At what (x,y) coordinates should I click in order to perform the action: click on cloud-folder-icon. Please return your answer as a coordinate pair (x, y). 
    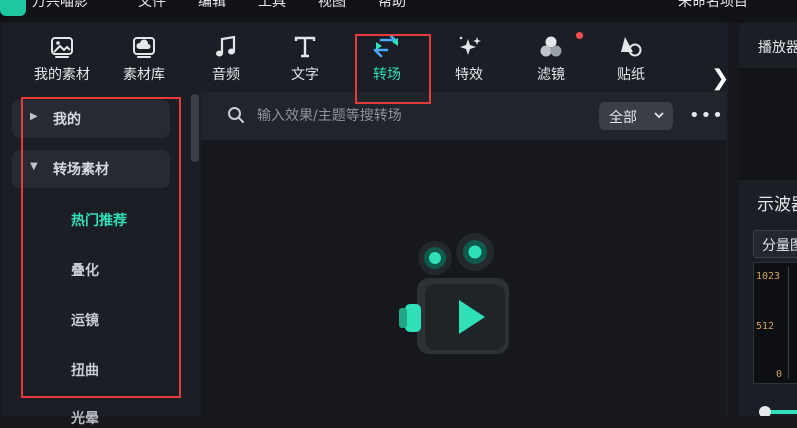
    Looking at the image, I should click on (144, 47).